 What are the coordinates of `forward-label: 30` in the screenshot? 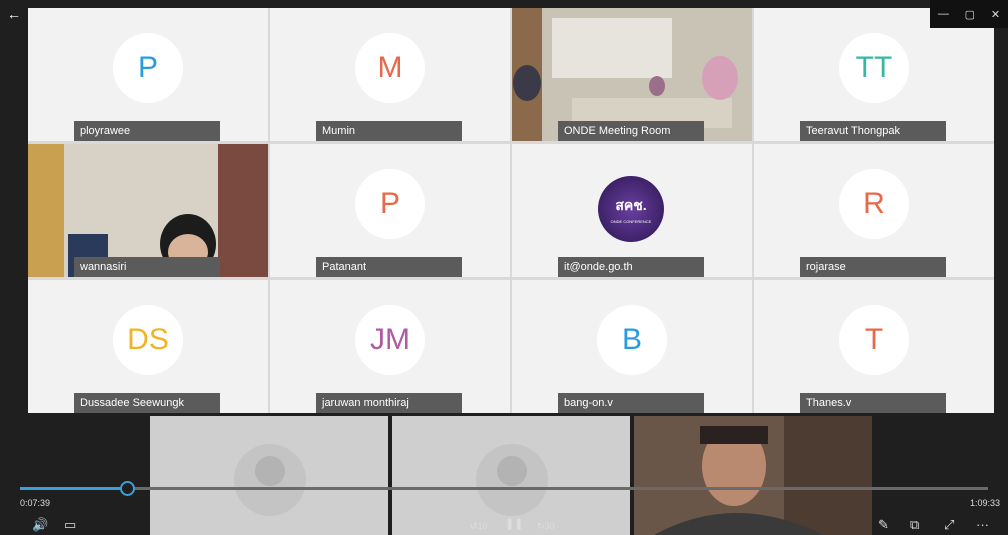 It's located at (549, 526).